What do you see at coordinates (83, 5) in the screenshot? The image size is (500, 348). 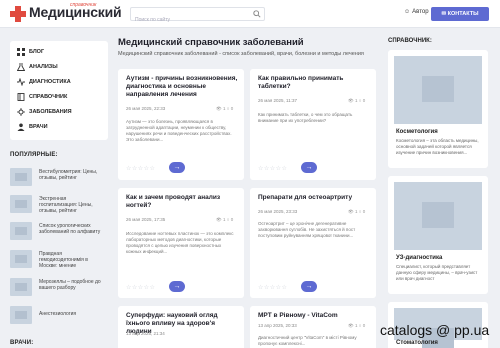 I see `logo-tagline: справочник` at bounding box center [83, 5].